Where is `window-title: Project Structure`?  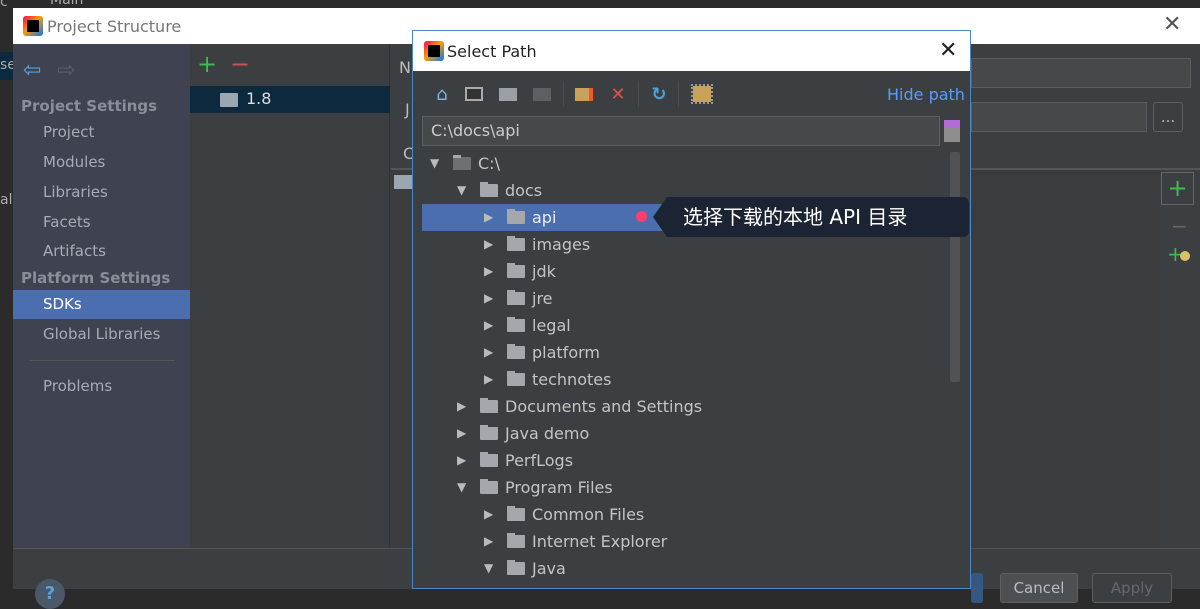
window-title: Project Structure is located at coordinates (114, 26).